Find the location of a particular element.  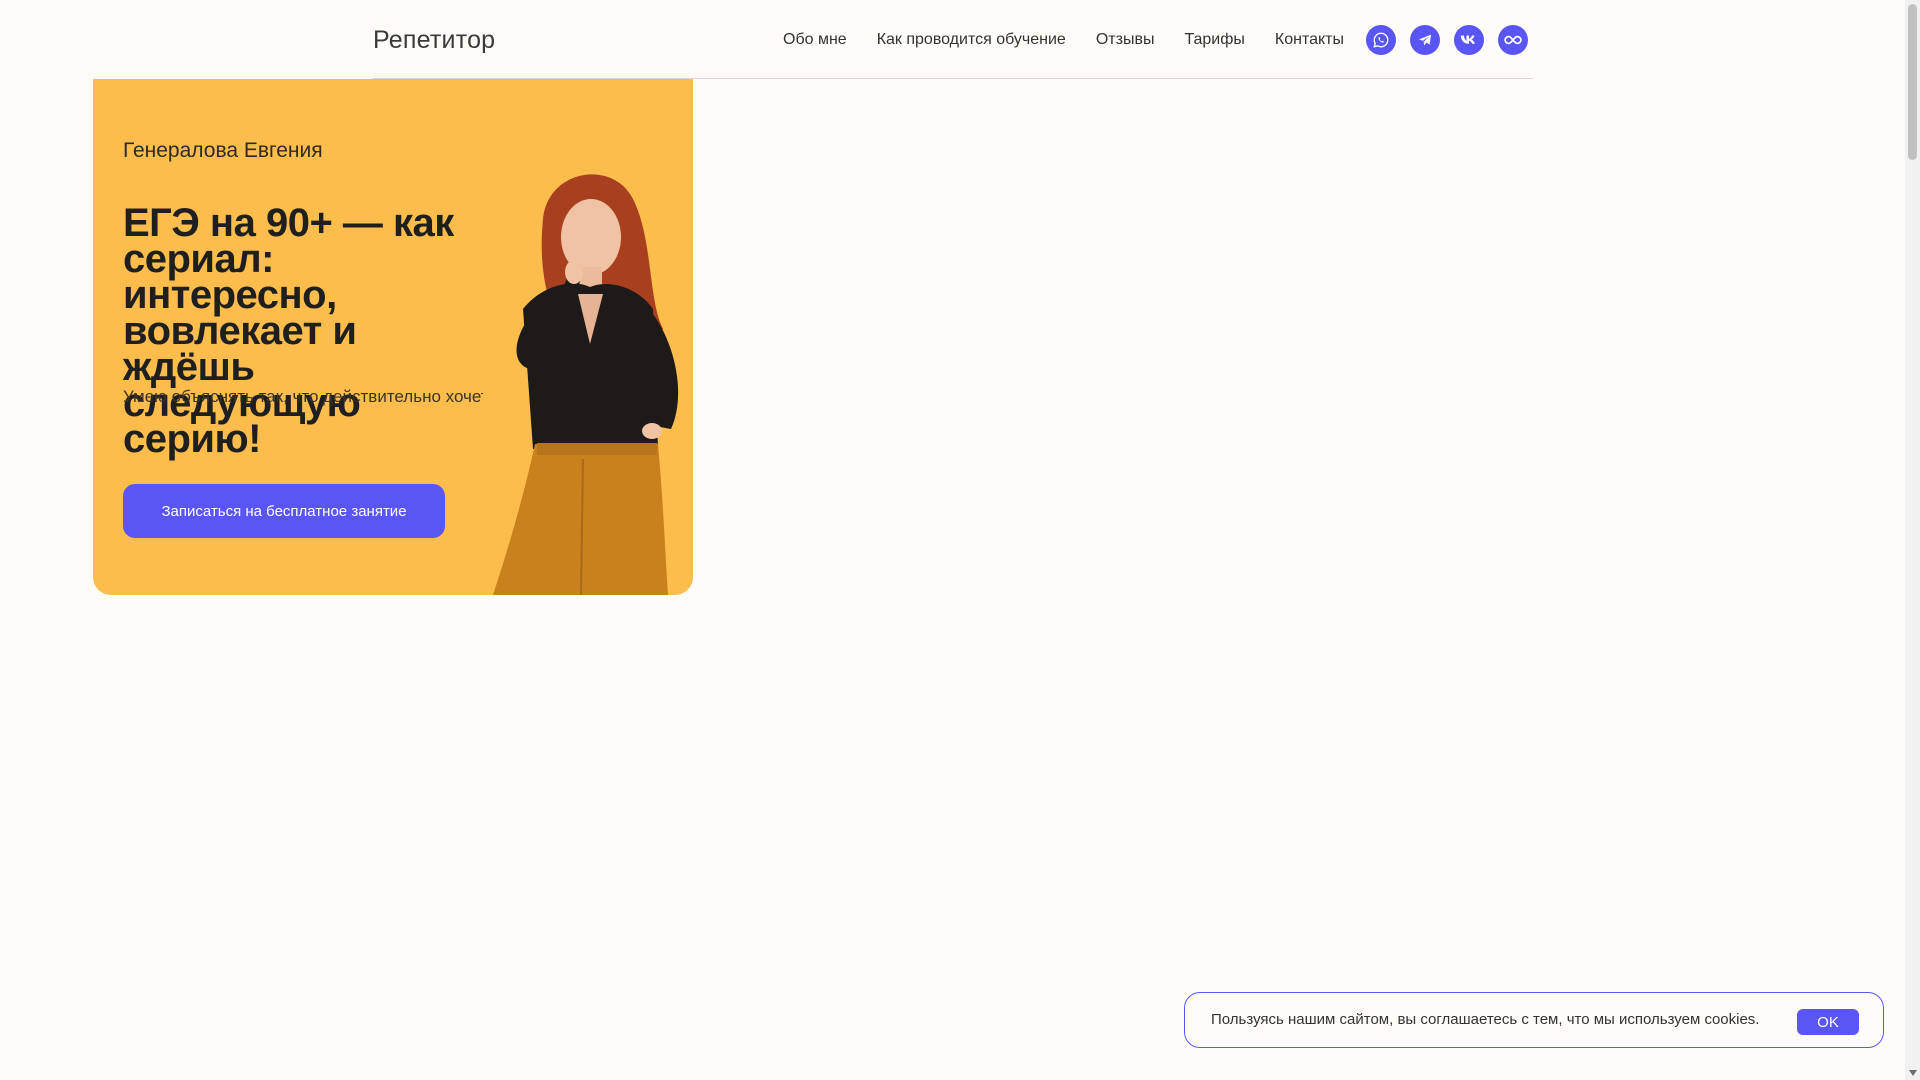

max-icon is located at coordinates (1513, 40).